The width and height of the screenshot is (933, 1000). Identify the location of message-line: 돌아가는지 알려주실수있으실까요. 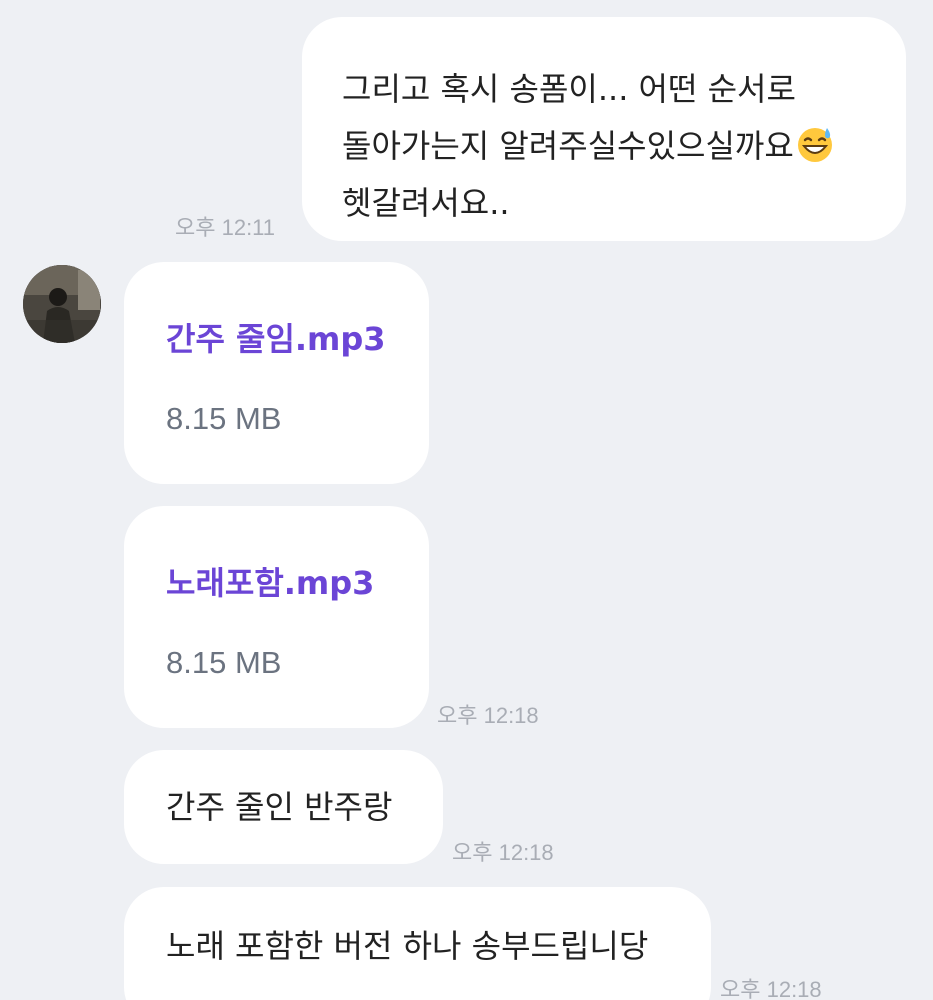
(568, 146).